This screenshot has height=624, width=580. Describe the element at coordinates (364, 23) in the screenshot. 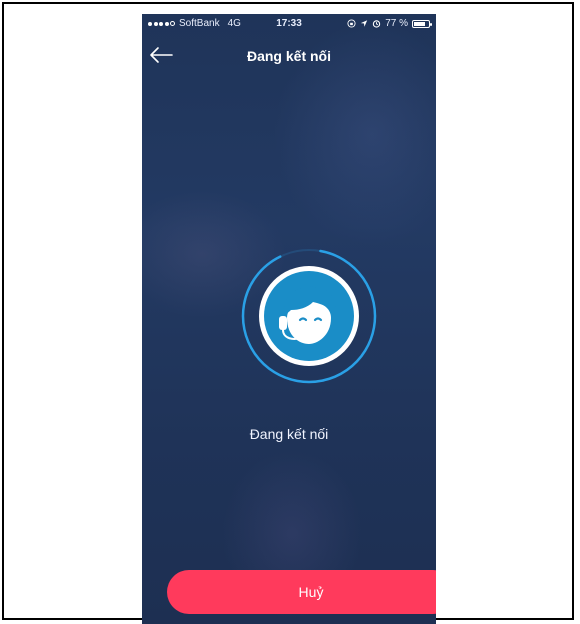

I see `location-icon` at that location.